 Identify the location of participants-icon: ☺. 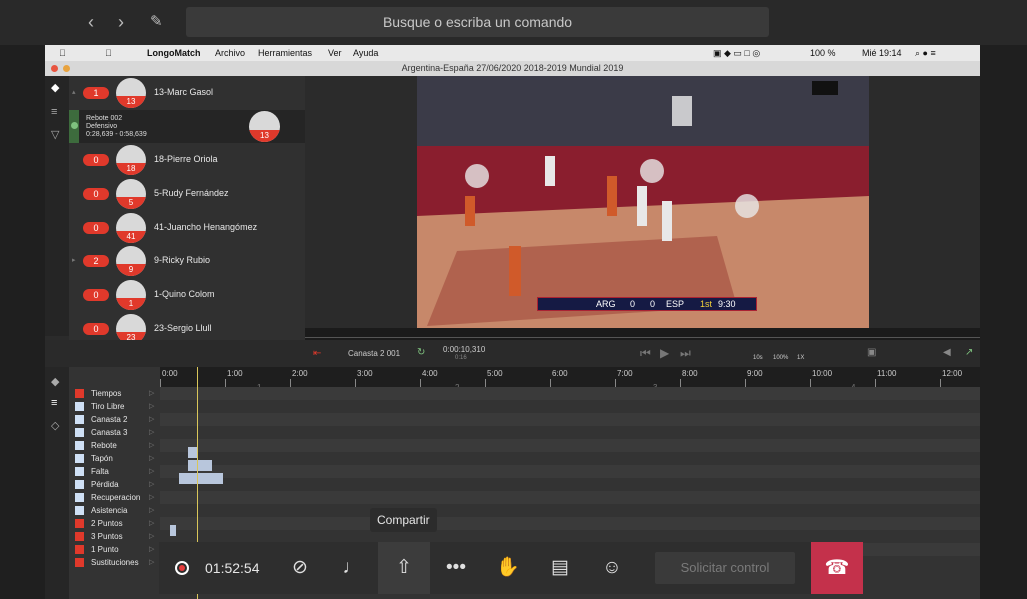
(612, 568).